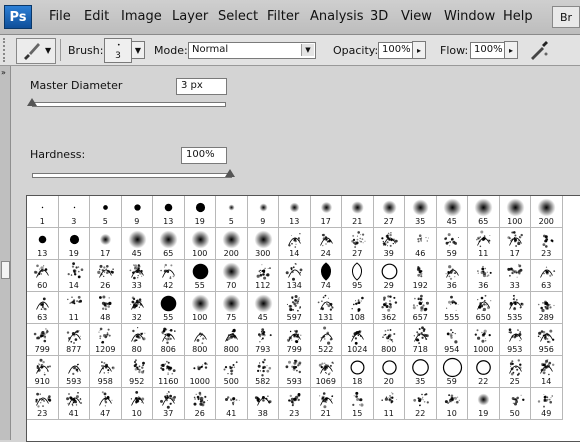  What do you see at coordinates (452, 212) in the screenshot?
I see `brush-preset-cell: 45` at bounding box center [452, 212].